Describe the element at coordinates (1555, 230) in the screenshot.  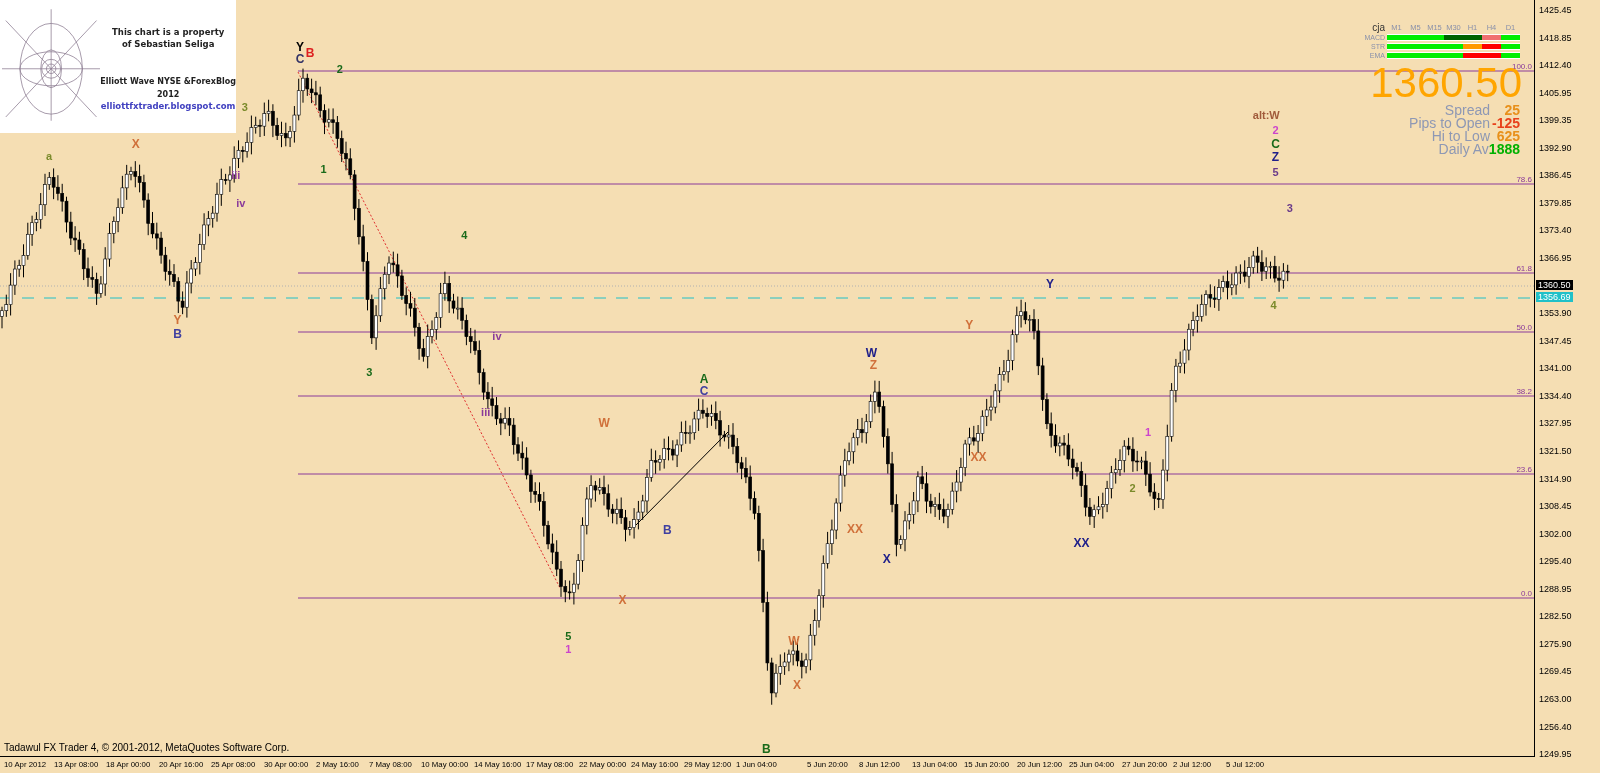
I see `price-tick: 1373.40` at that location.